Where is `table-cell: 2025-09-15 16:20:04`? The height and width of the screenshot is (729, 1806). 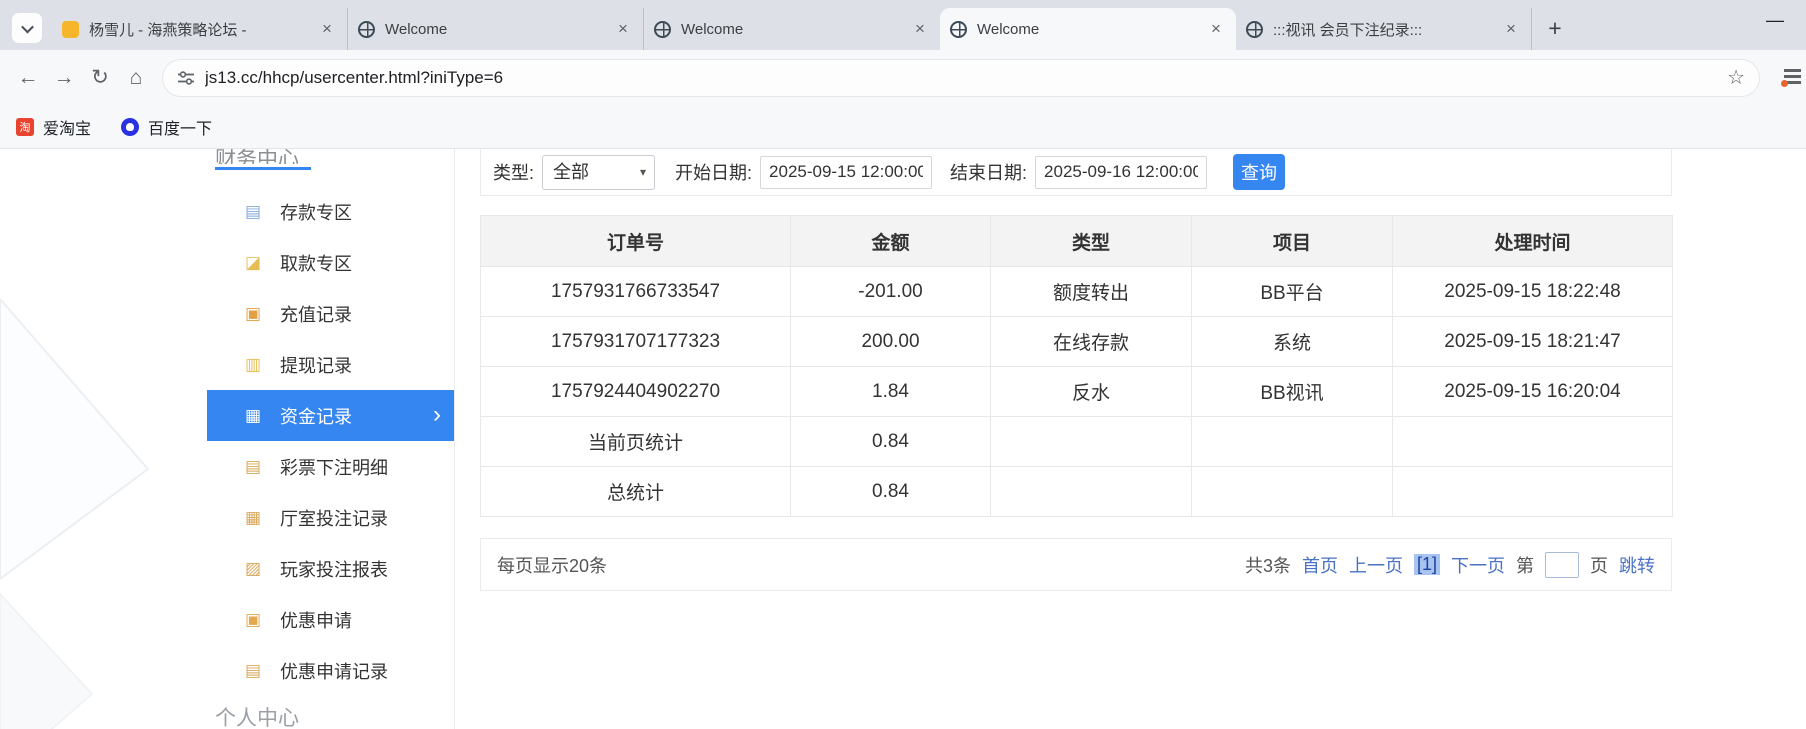 table-cell: 2025-09-15 16:20:04 is located at coordinates (1532, 391).